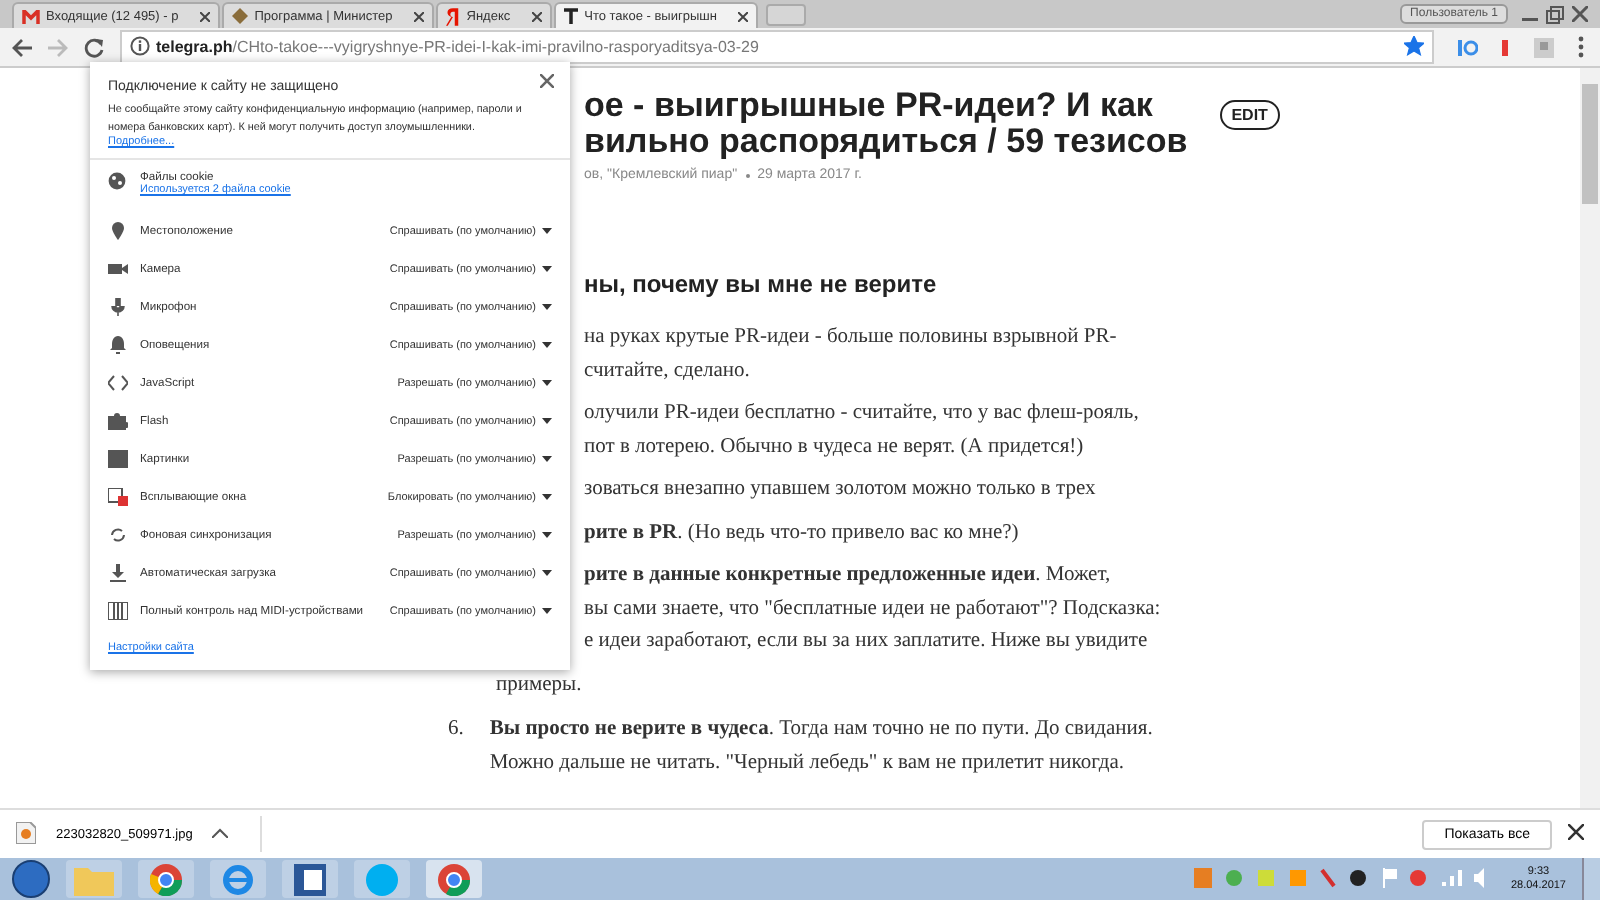 The width and height of the screenshot is (1600, 900). Describe the element at coordinates (841, 490) in the screenshot. I see `paragraph-line: зоваться внезапно упавшем золотом можно только в трех` at that location.